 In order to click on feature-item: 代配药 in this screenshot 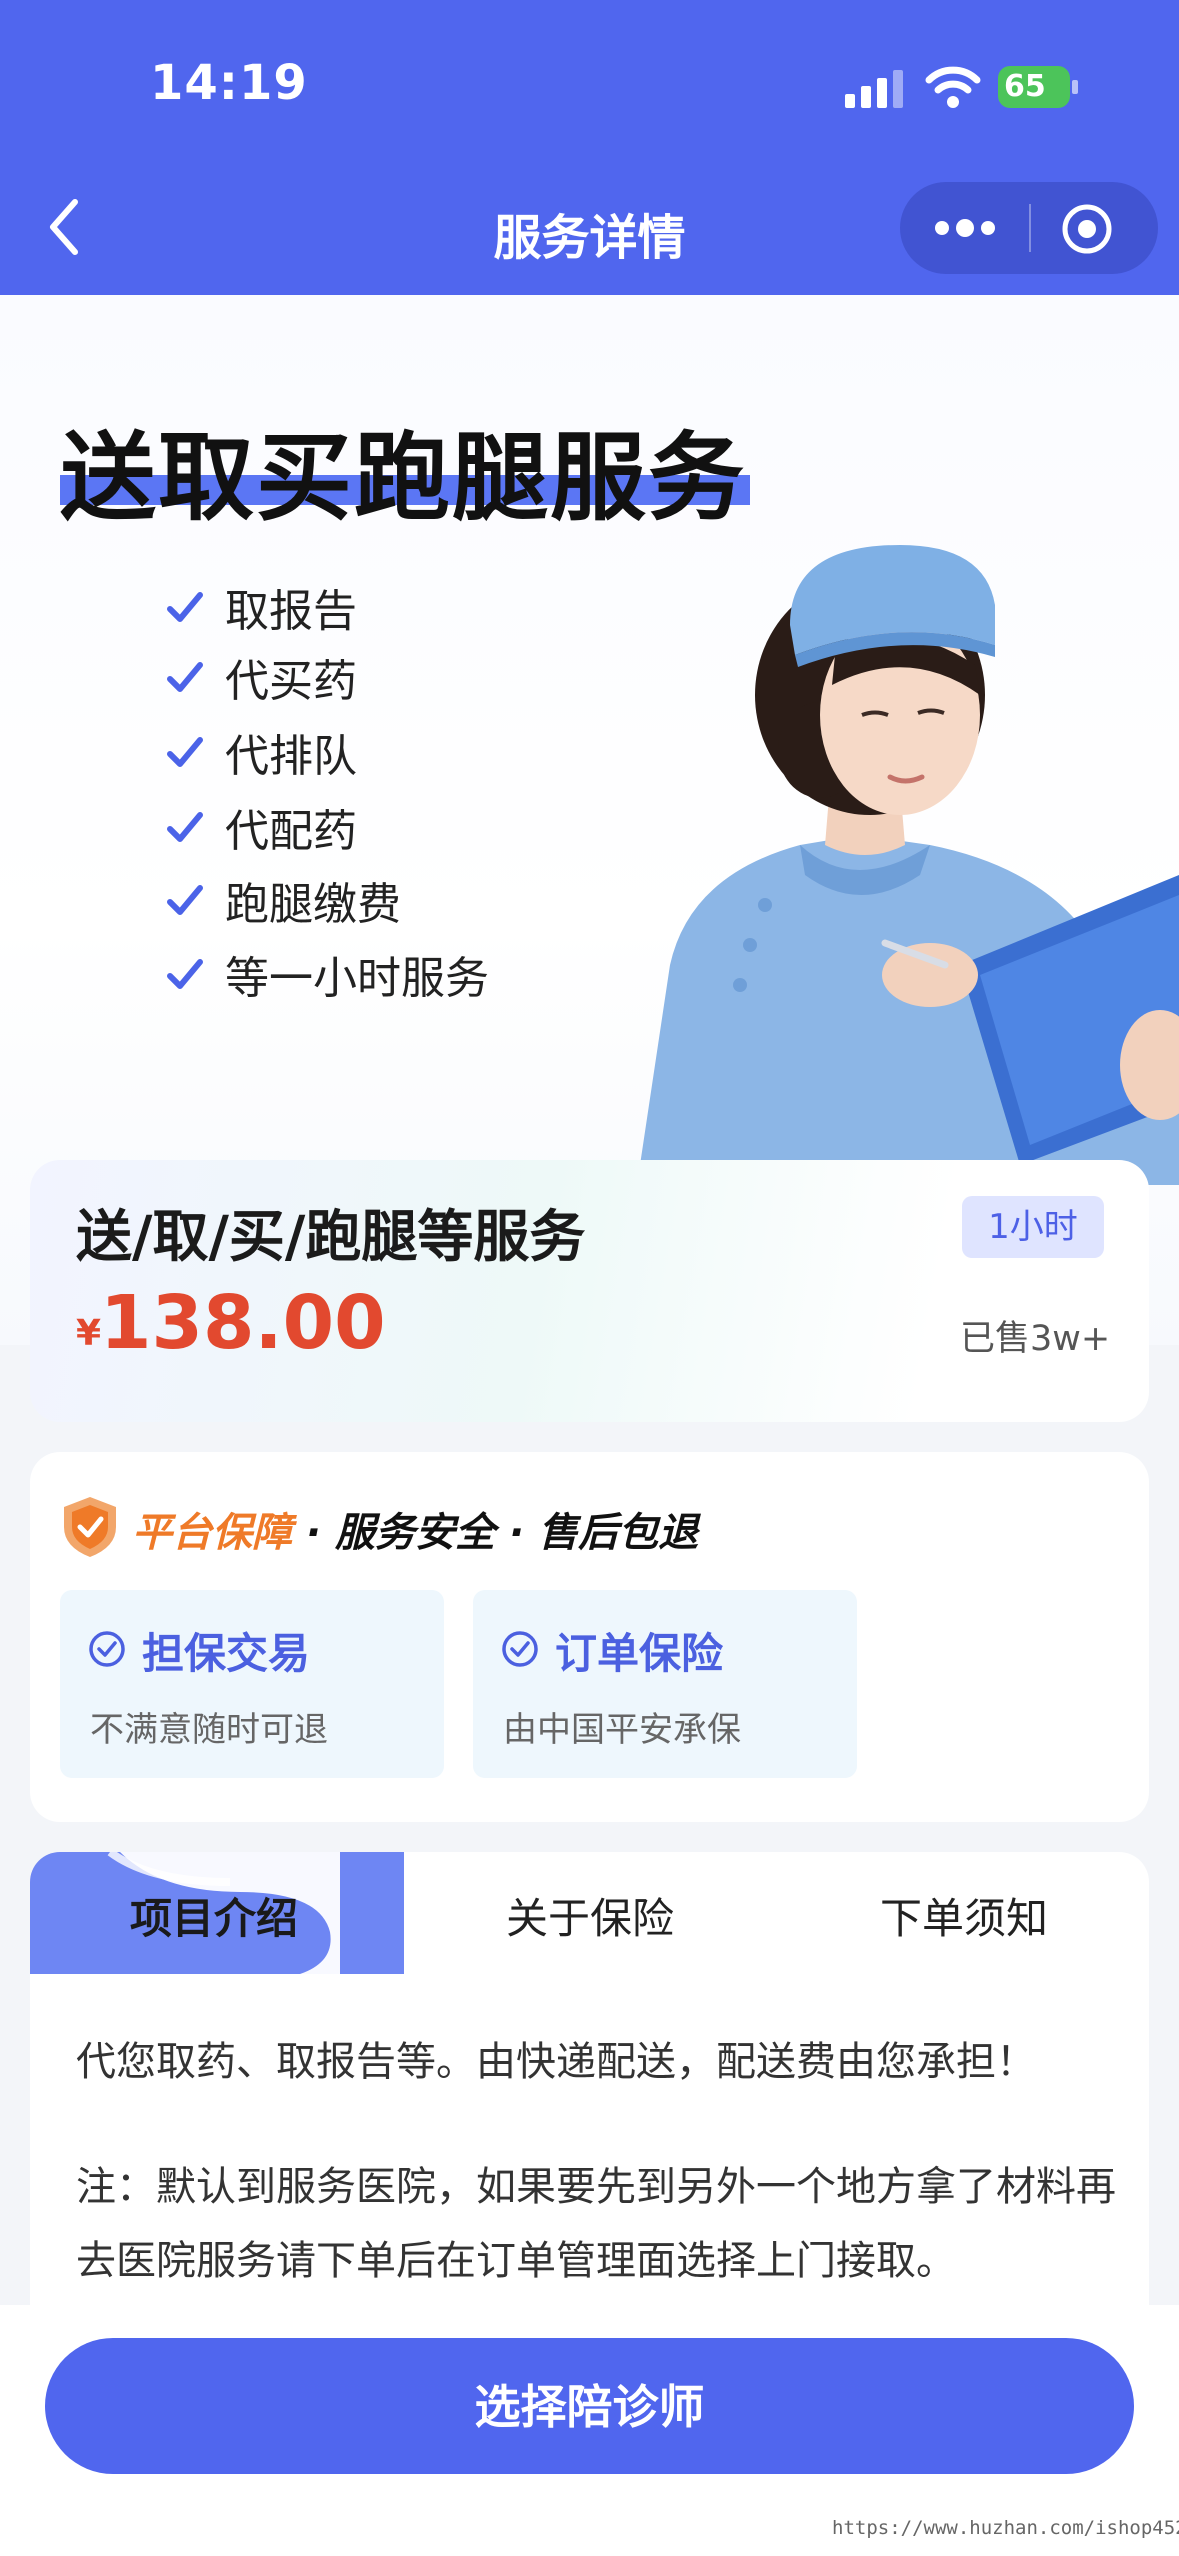, I will do `click(261, 827)`.